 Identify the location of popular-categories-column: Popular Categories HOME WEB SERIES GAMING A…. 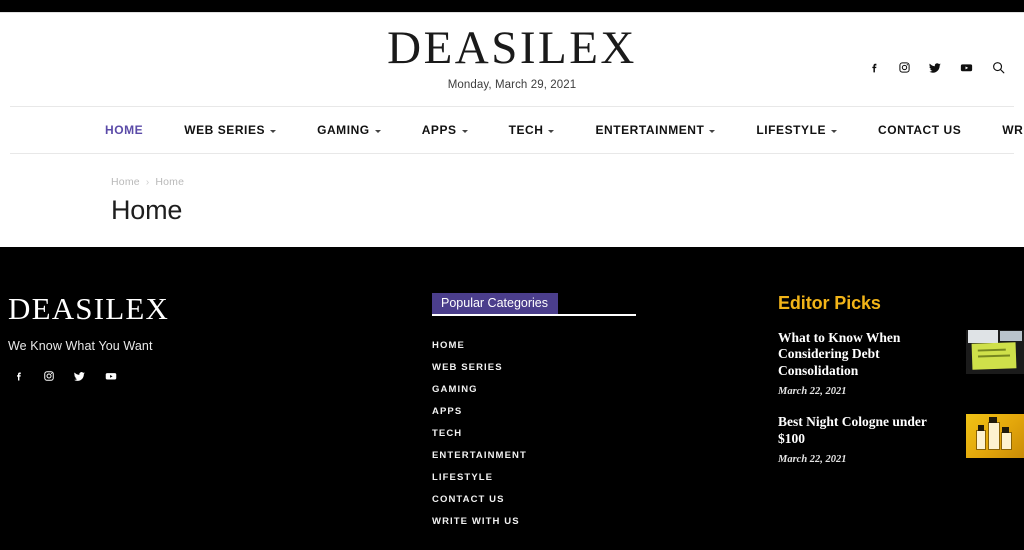
(605, 412).